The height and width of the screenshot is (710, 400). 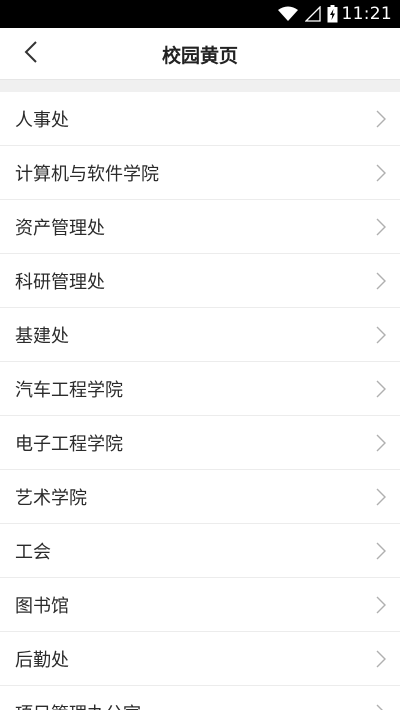 I want to click on app-header: 校园黄页, so click(x=200, y=54).